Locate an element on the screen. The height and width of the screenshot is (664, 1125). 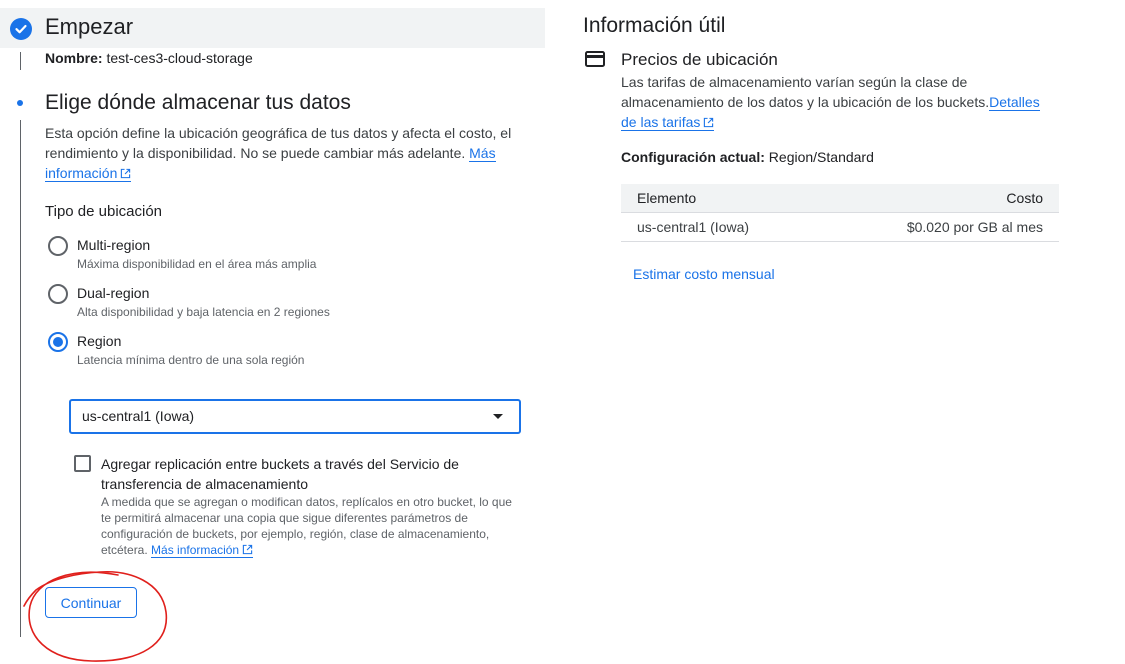
current-config: Configuración actual: Region/Standard is located at coordinates (747, 157).